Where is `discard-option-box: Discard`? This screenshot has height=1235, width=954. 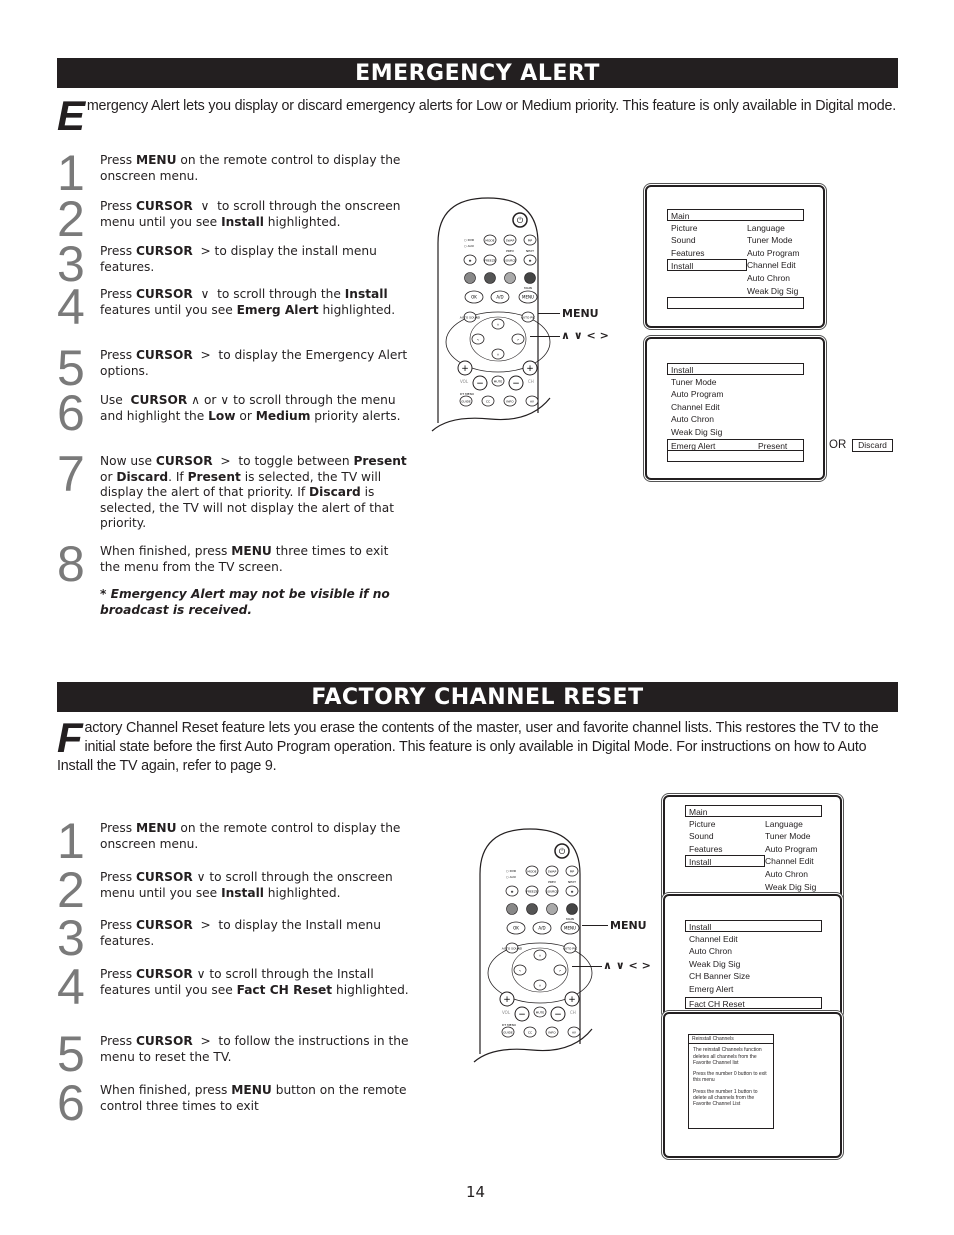 discard-option-box: Discard is located at coordinates (872, 445).